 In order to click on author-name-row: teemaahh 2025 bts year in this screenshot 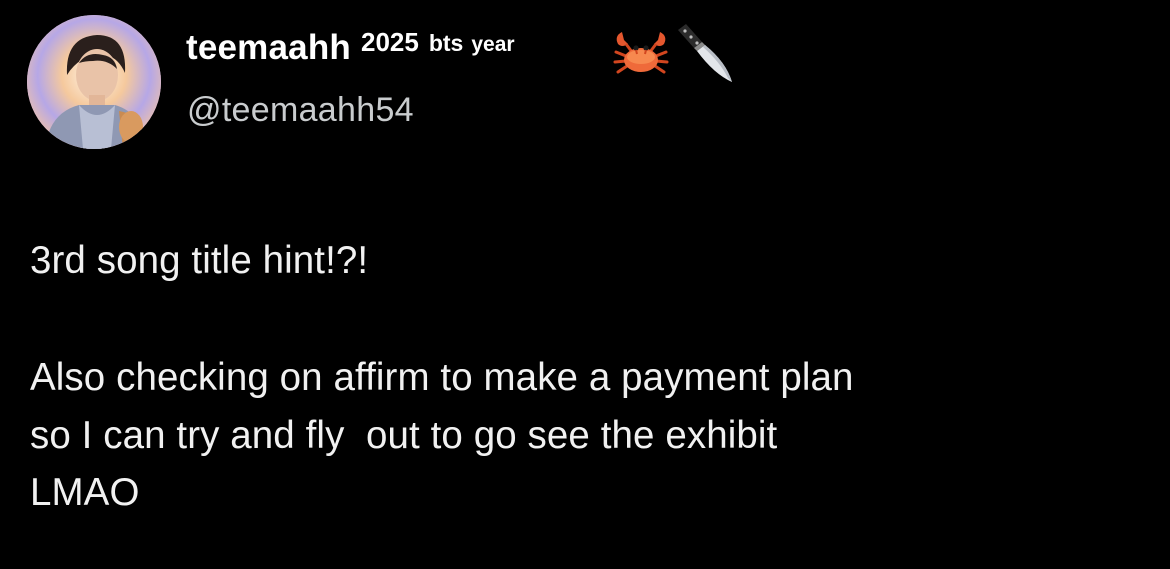, I will do `click(350, 53)`.